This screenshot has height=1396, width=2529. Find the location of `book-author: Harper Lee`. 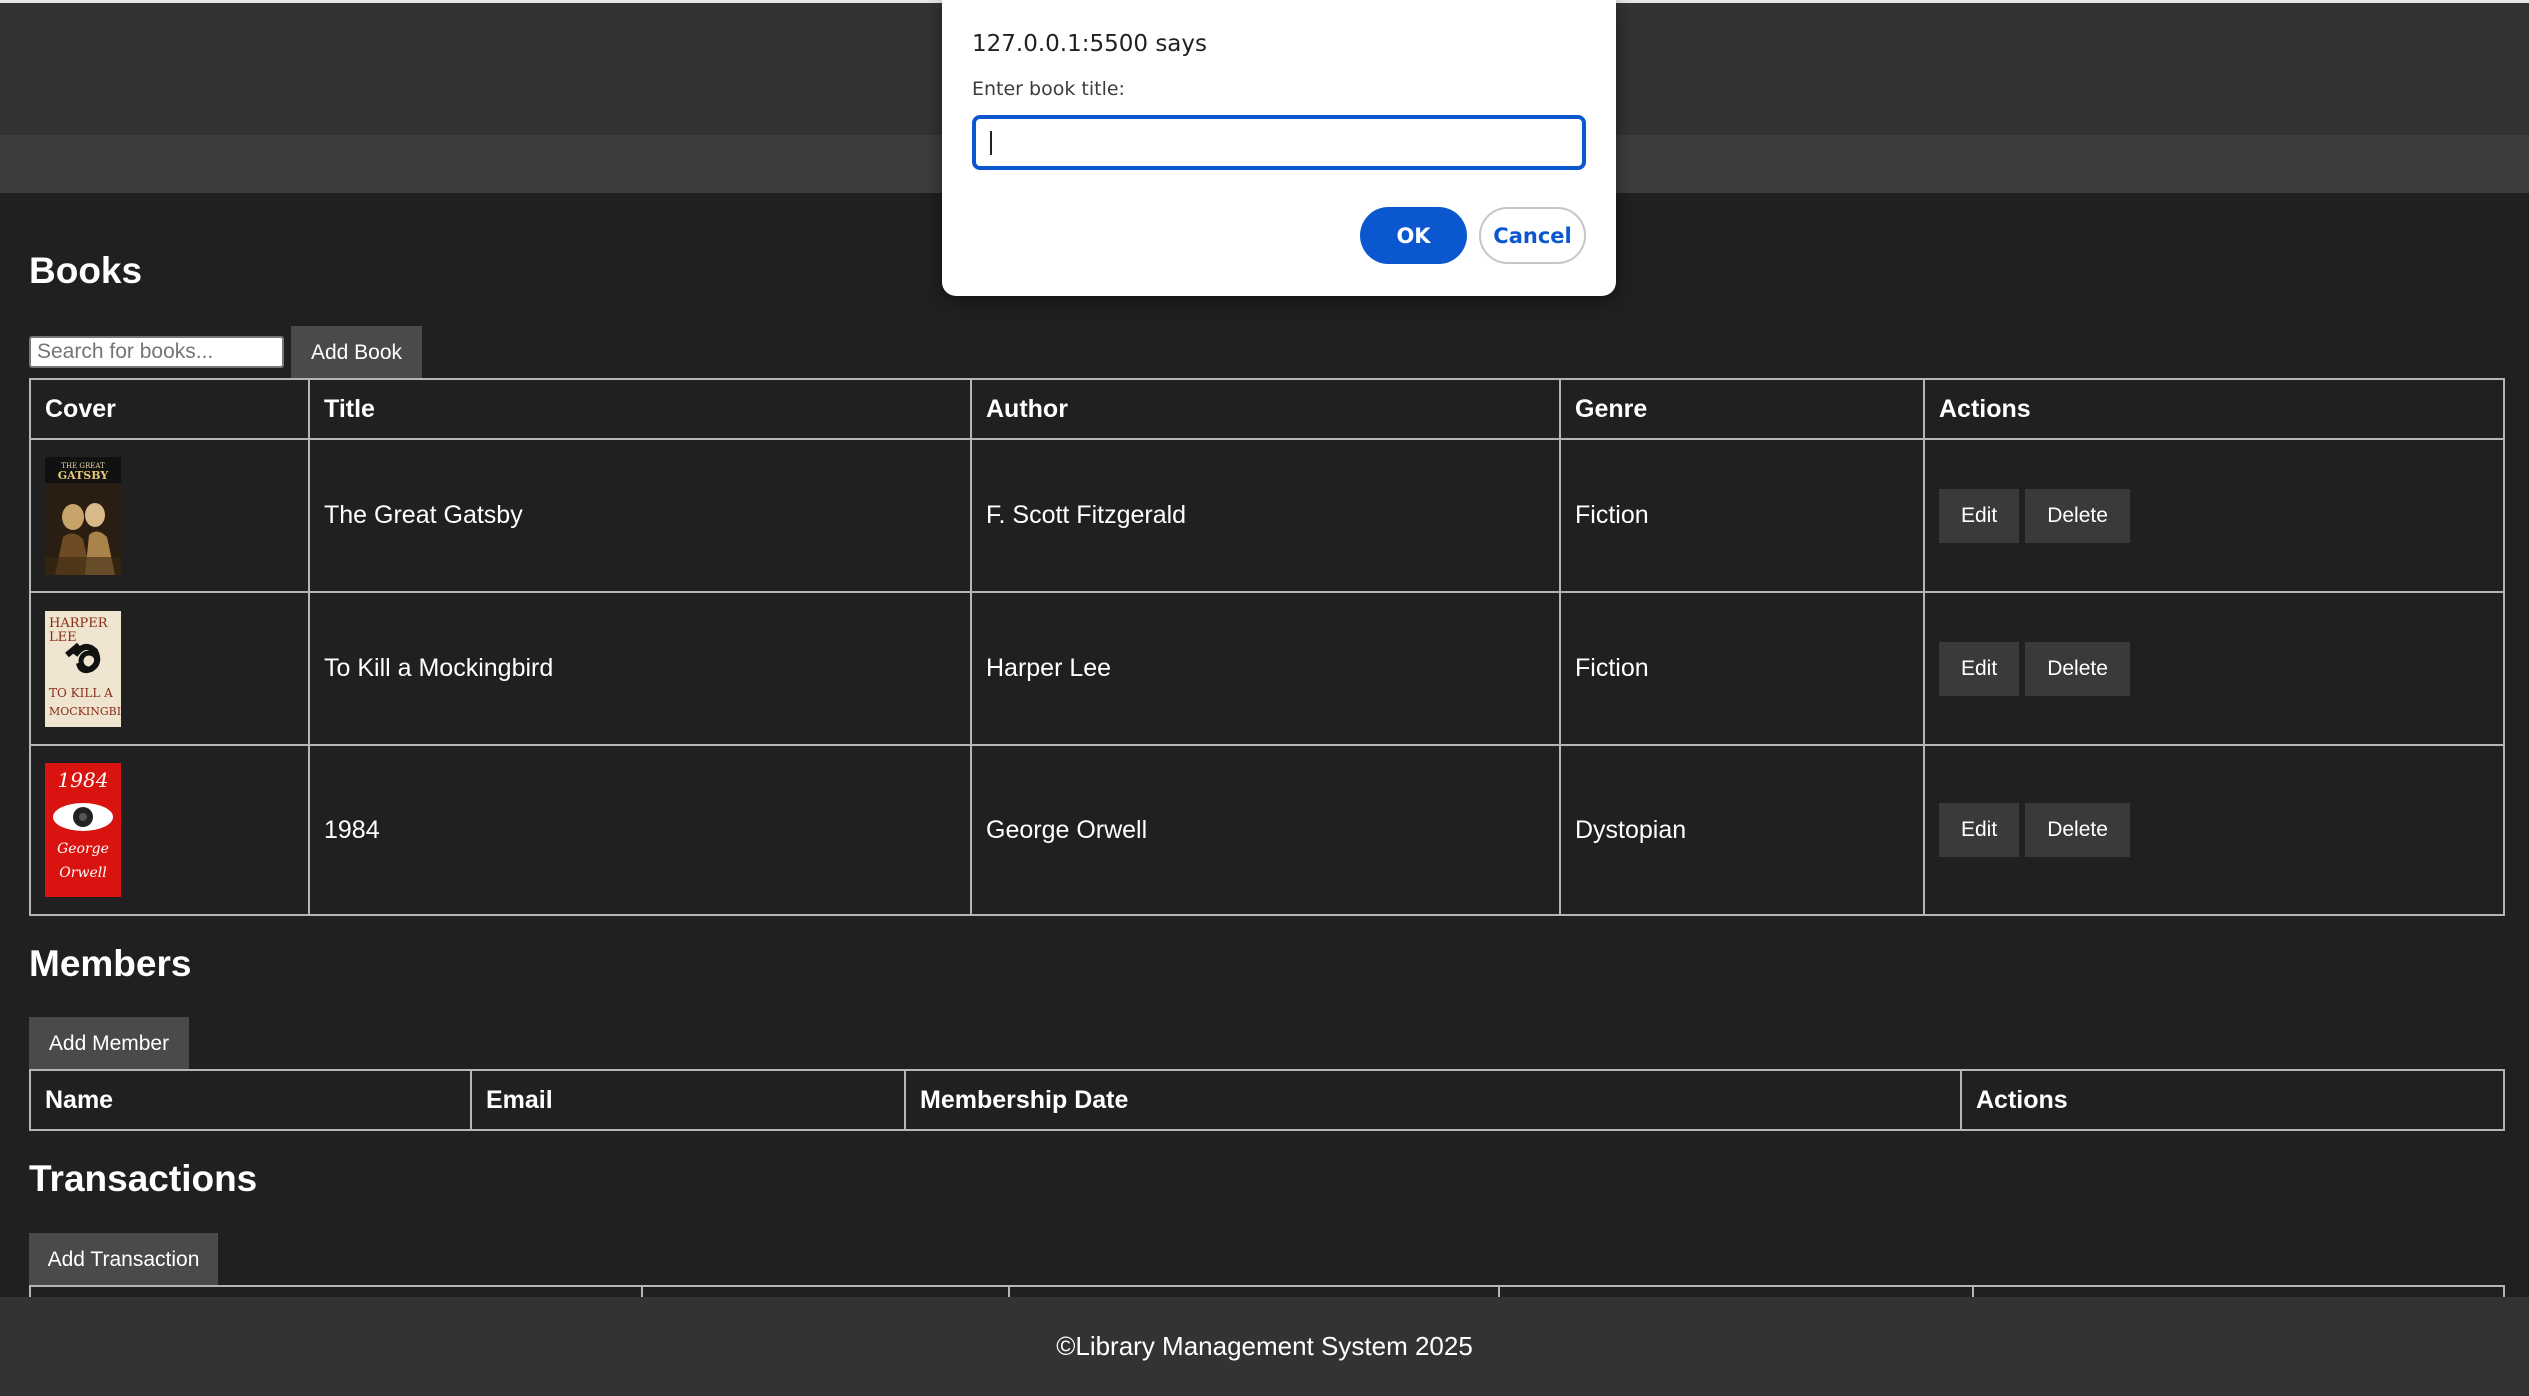

book-author: Harper Lee is located at coordinates (1265, 668).